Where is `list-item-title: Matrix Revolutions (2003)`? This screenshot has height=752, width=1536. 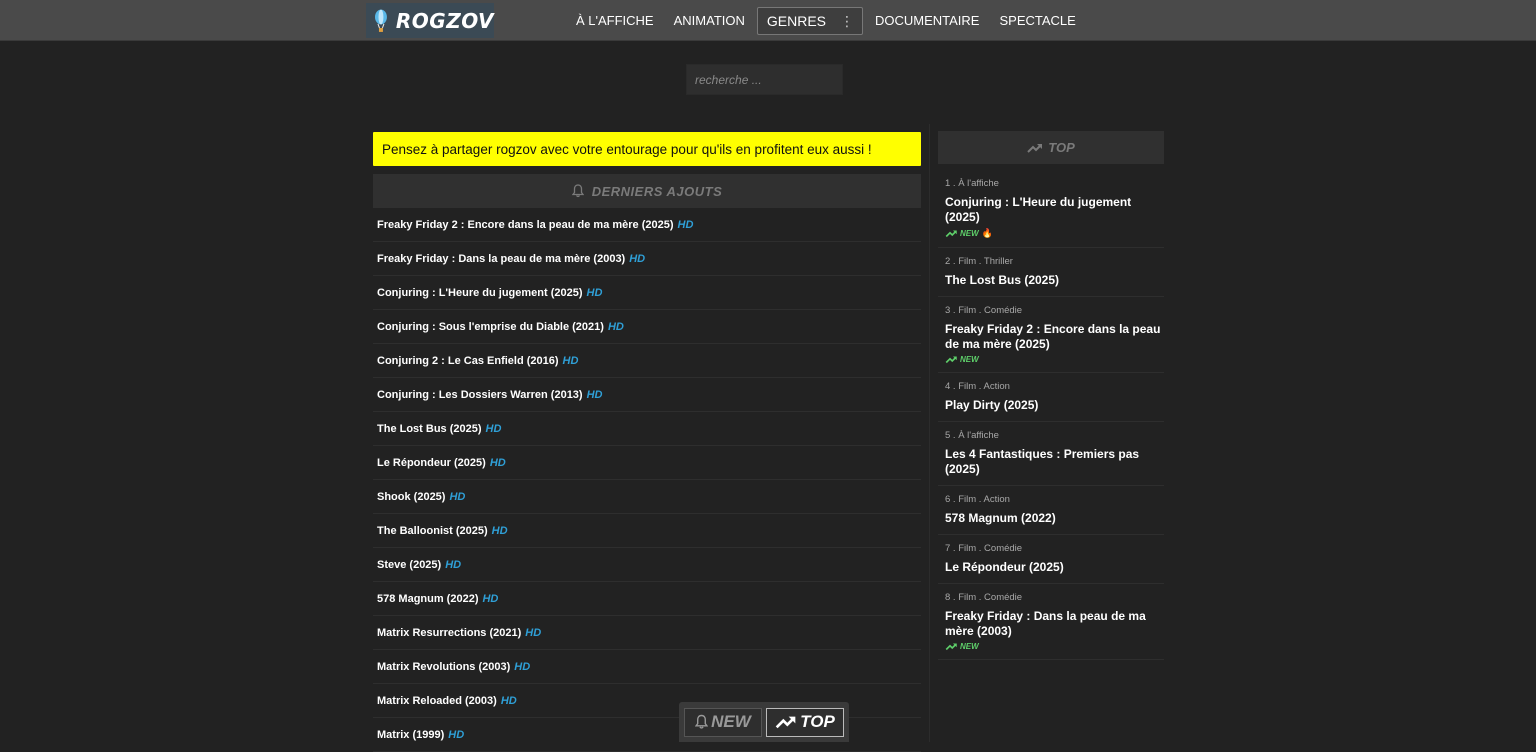 list-item-title: Matrix Revolutions (2003) is located at coordinates (444, 666).